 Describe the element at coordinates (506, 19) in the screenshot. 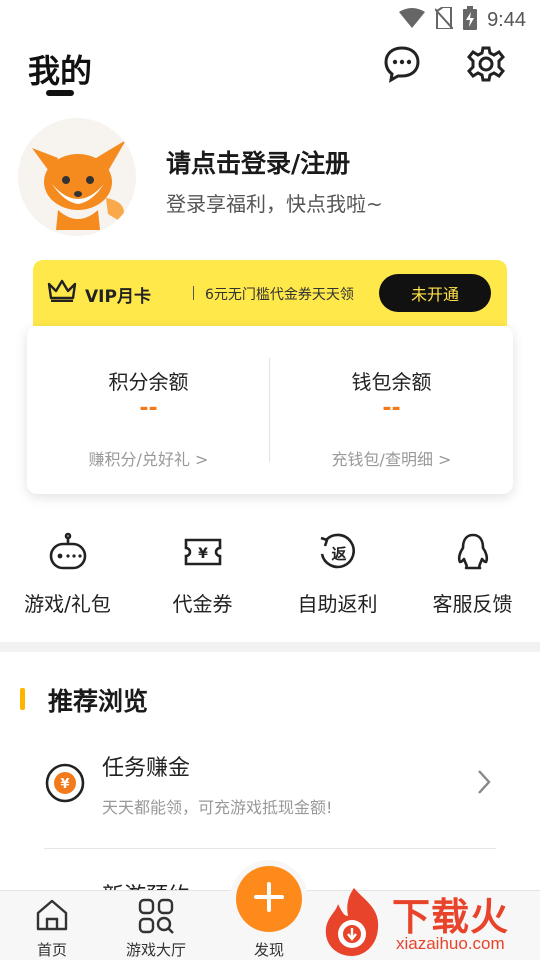

I see `status-time: 9:44` at that location.